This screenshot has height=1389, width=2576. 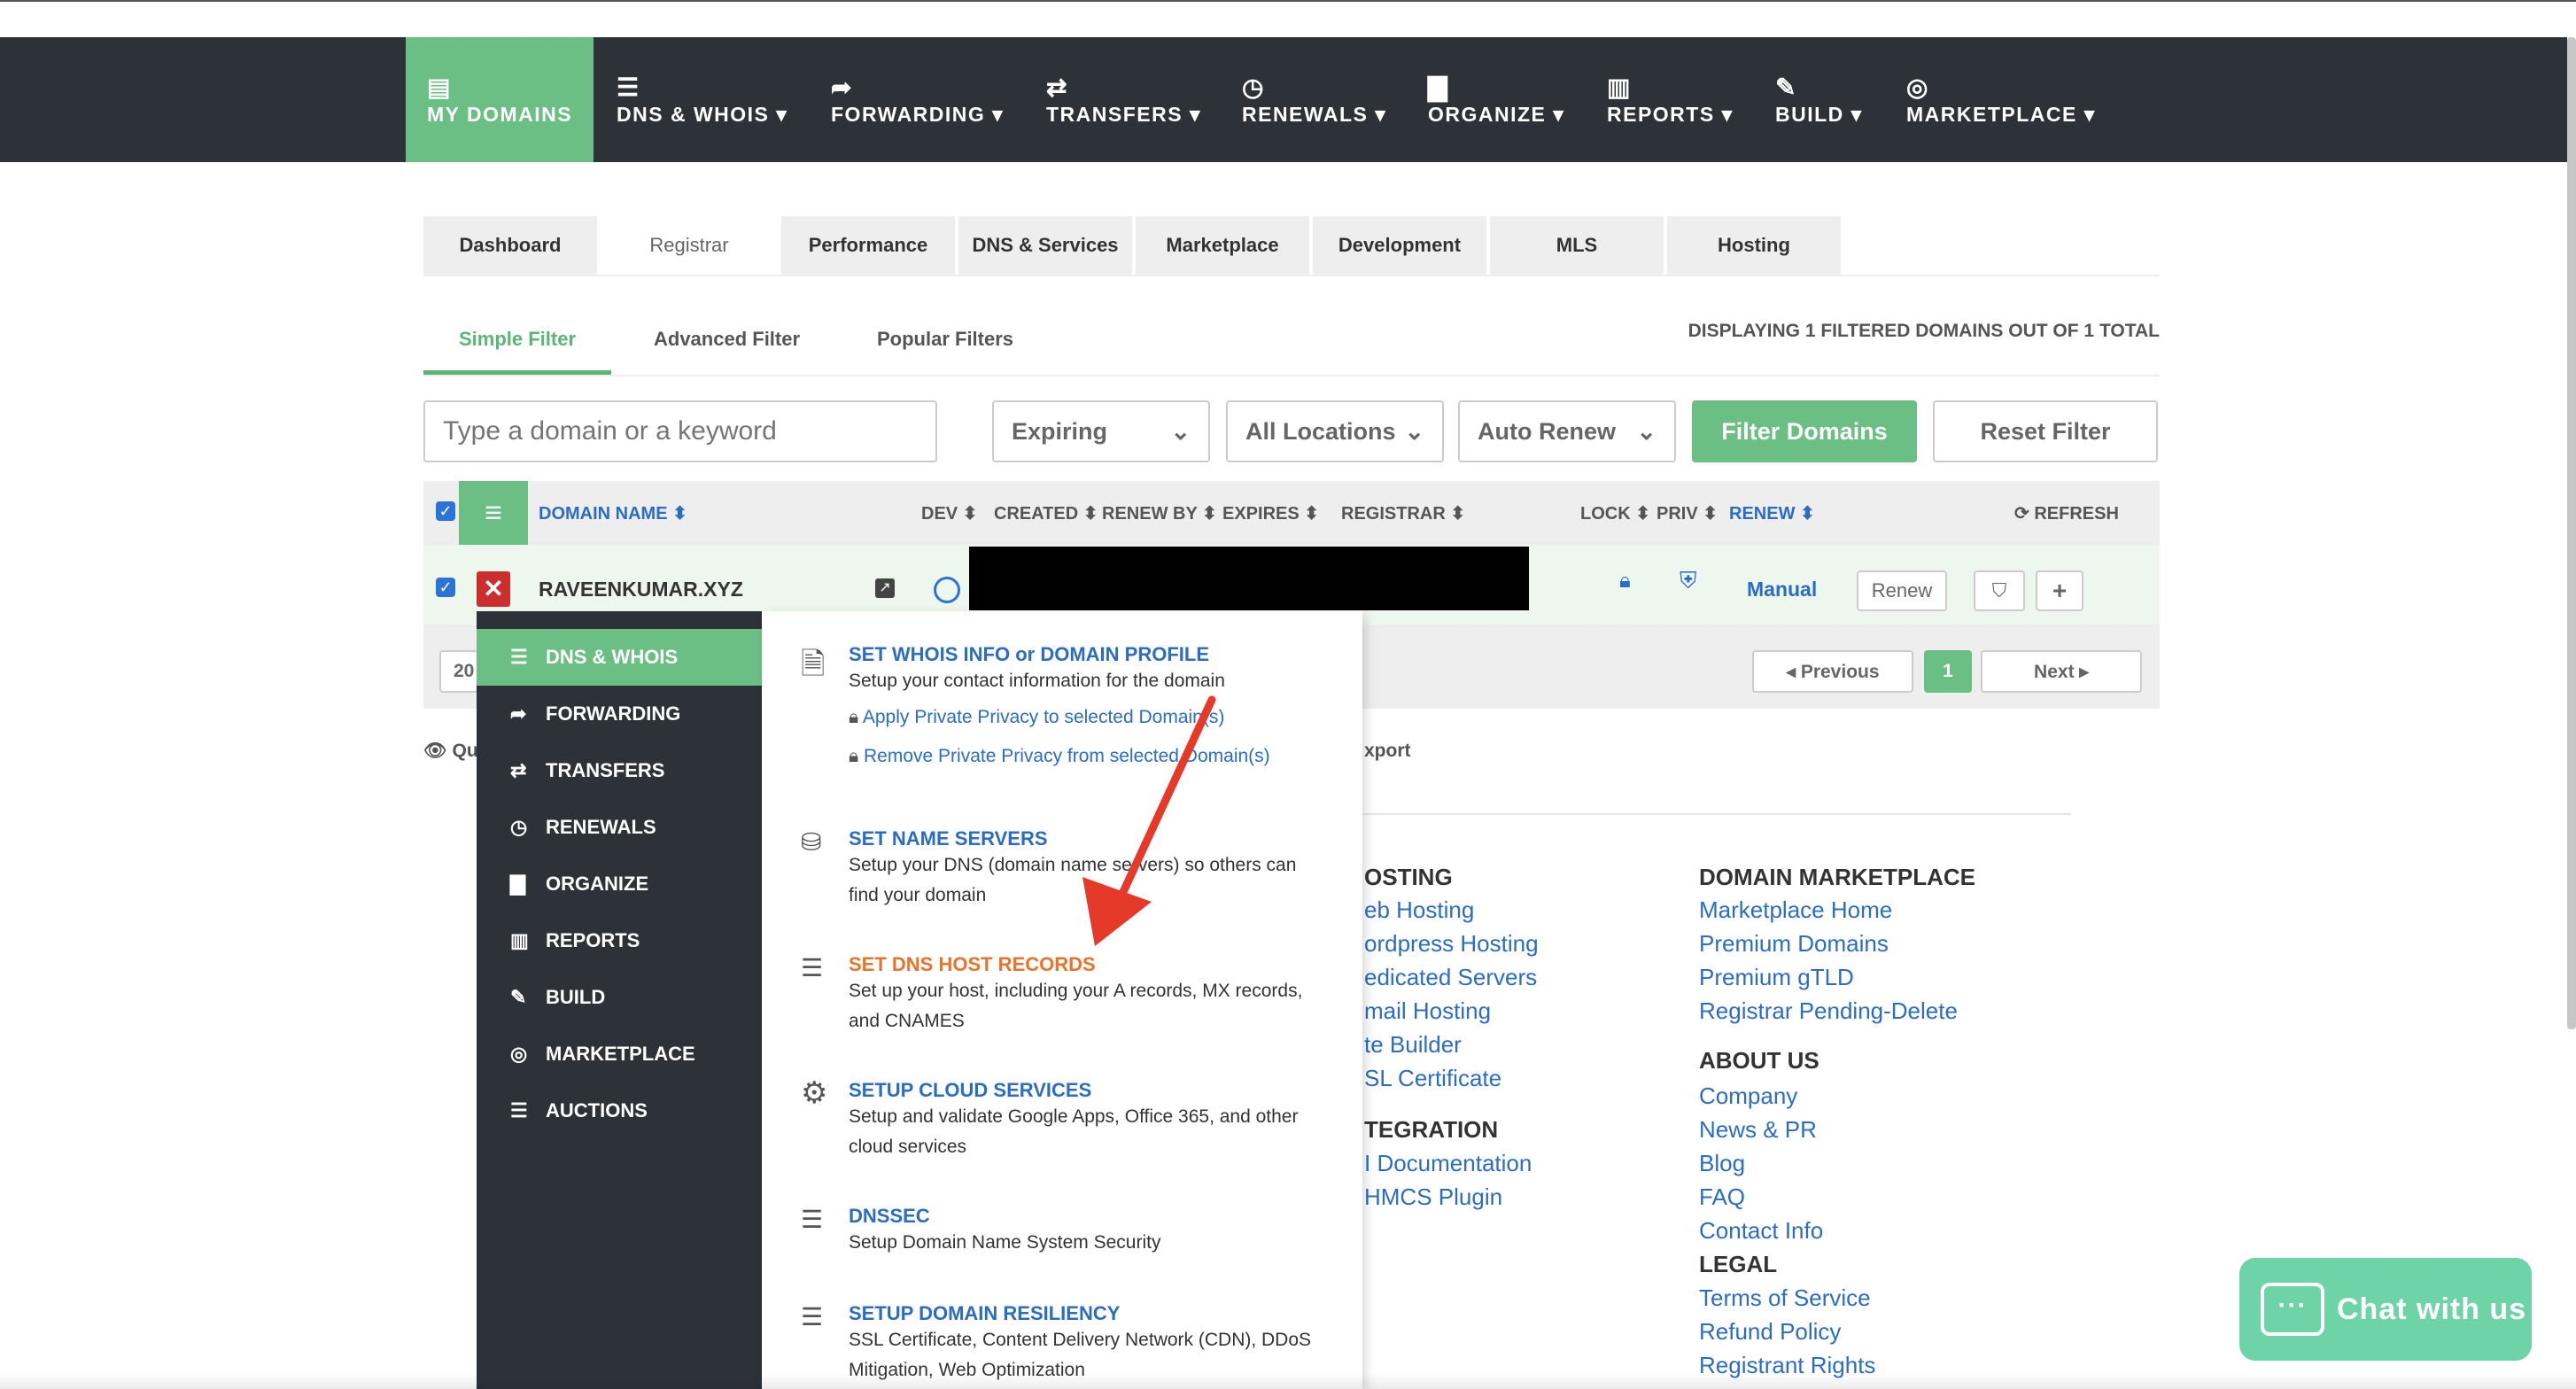 I want to click on arrow-shaft, so click(x=1164, y=801).